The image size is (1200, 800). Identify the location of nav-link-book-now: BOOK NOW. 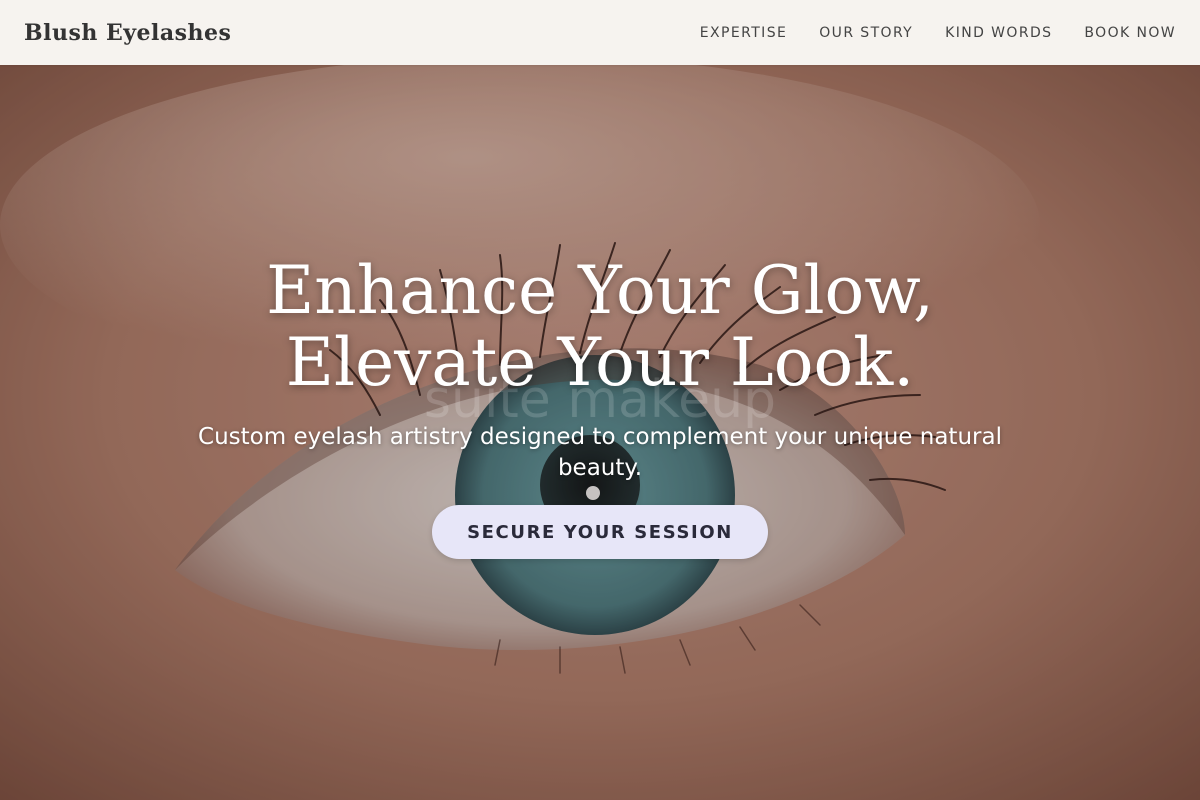
(1130, 33).